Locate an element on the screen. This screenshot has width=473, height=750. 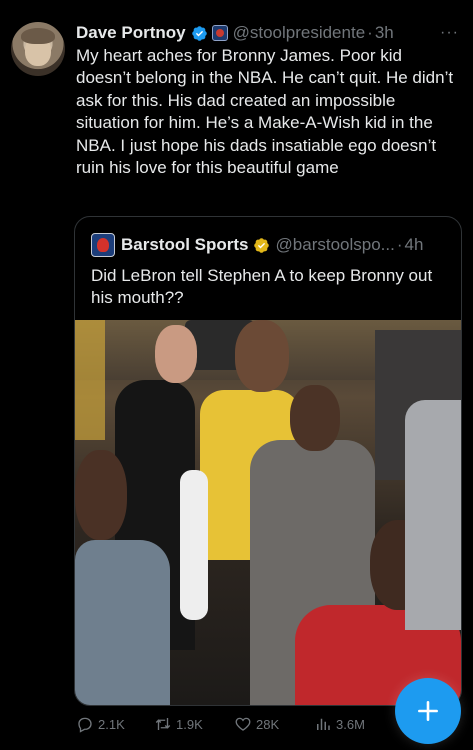
tweet-time: 3h is located at coordinates (384, 33).